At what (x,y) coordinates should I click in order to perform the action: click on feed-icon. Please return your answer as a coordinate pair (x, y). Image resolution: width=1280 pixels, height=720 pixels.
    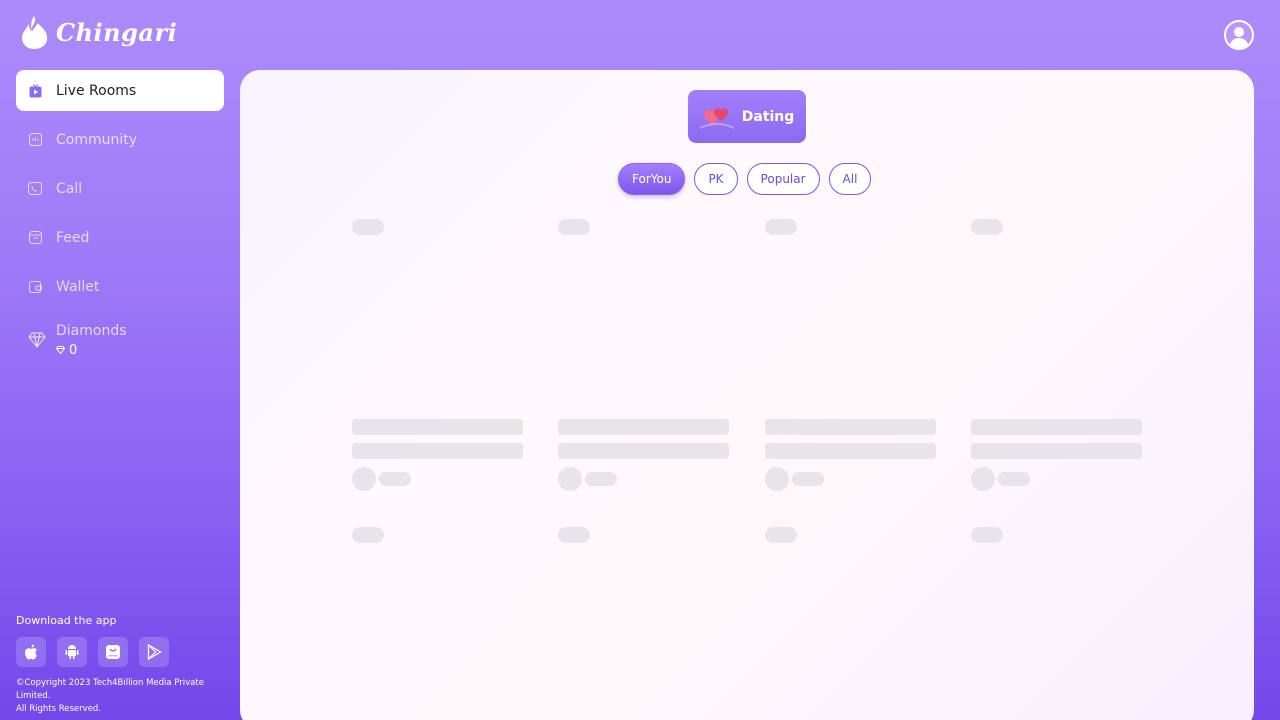
    Looking at the image, I should click on (35, 238).